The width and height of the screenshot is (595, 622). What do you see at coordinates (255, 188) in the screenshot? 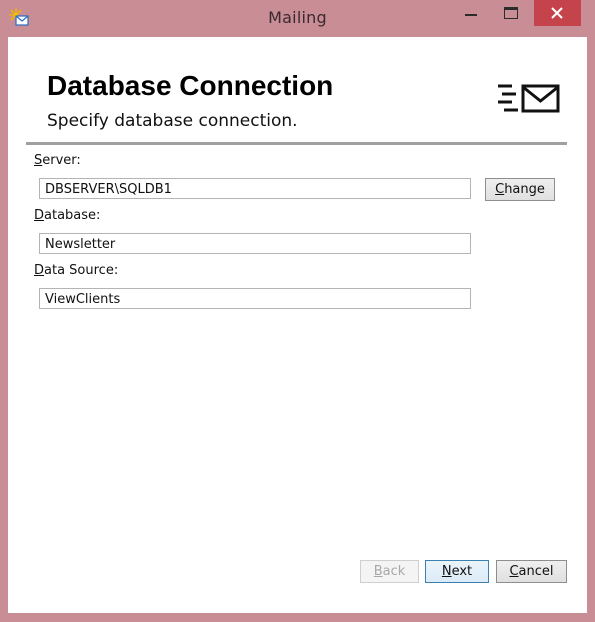
I see `server-field` at bounding box center [255, 188].